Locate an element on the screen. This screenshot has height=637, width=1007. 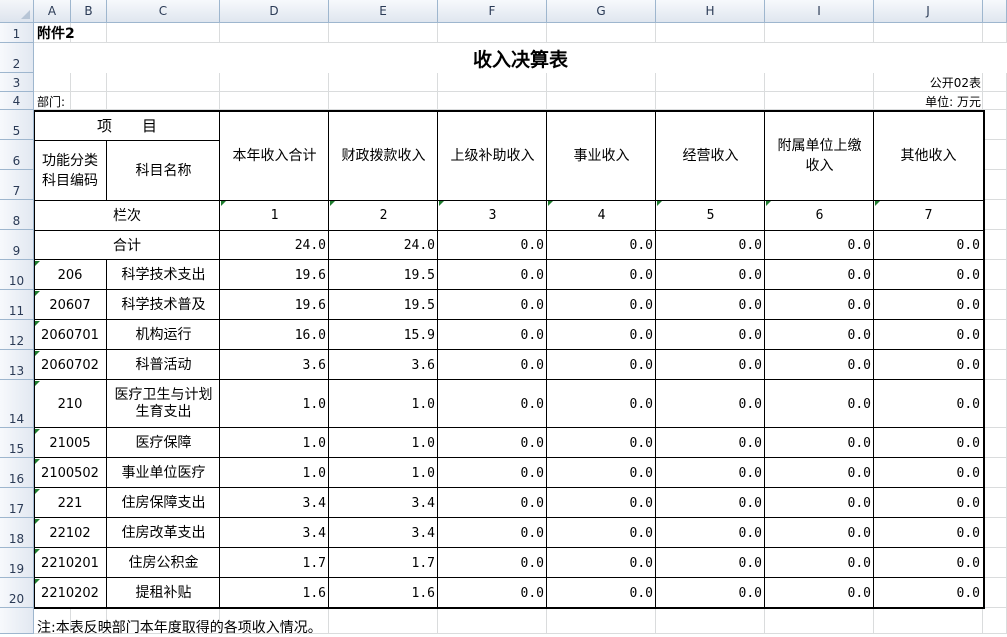
column-header-g: G is located at coordinates (601, 11).